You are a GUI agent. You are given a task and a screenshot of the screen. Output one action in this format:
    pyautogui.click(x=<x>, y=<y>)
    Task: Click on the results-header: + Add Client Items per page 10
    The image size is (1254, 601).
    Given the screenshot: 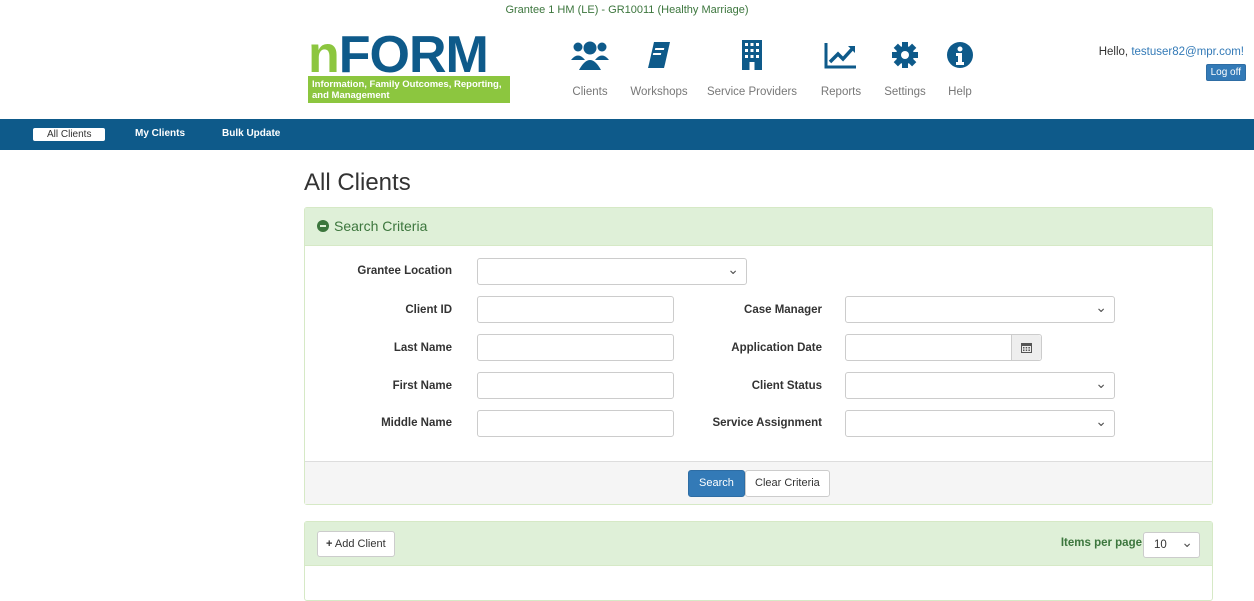 What is the action you would take?
    pyautogui.click(x=758, y=544)
    